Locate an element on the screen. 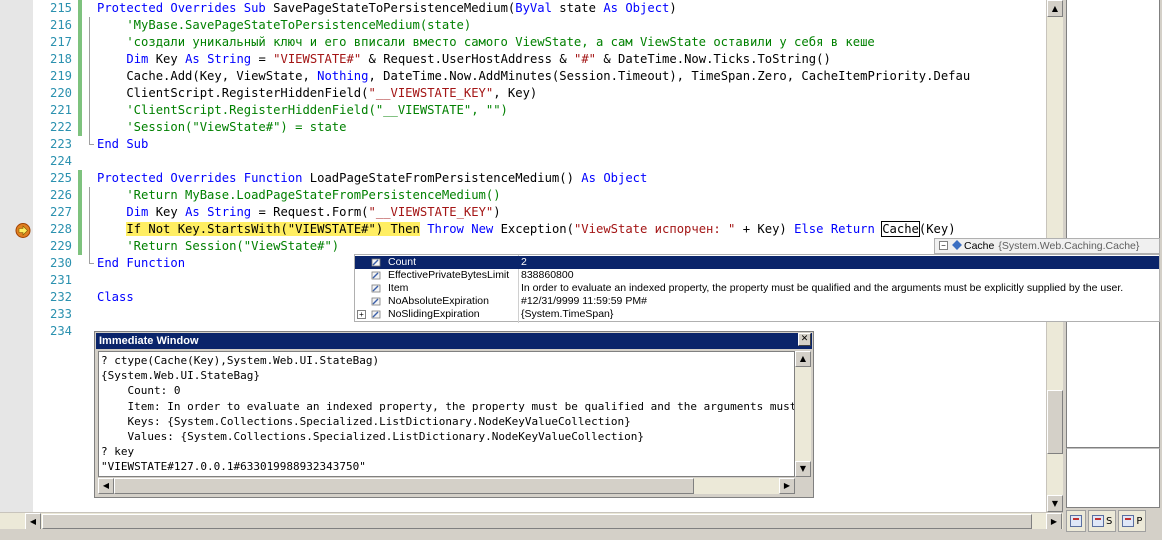  immediate-horizontal-scrollbar: ◀ ▶ is located at coordinates (446, 486).